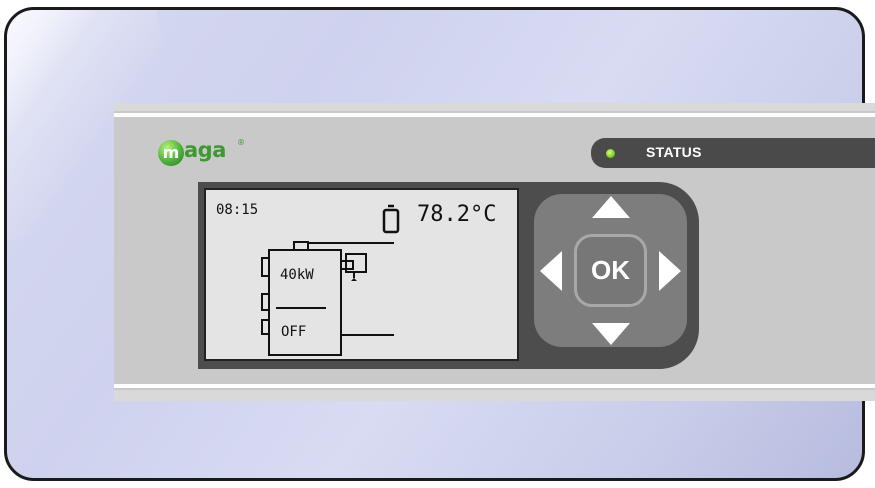 The height and width of the screenshot is (488, 875). Describe the element at coordinates (494, 386) in the screenshot. I see `bottom-divider` at that location.